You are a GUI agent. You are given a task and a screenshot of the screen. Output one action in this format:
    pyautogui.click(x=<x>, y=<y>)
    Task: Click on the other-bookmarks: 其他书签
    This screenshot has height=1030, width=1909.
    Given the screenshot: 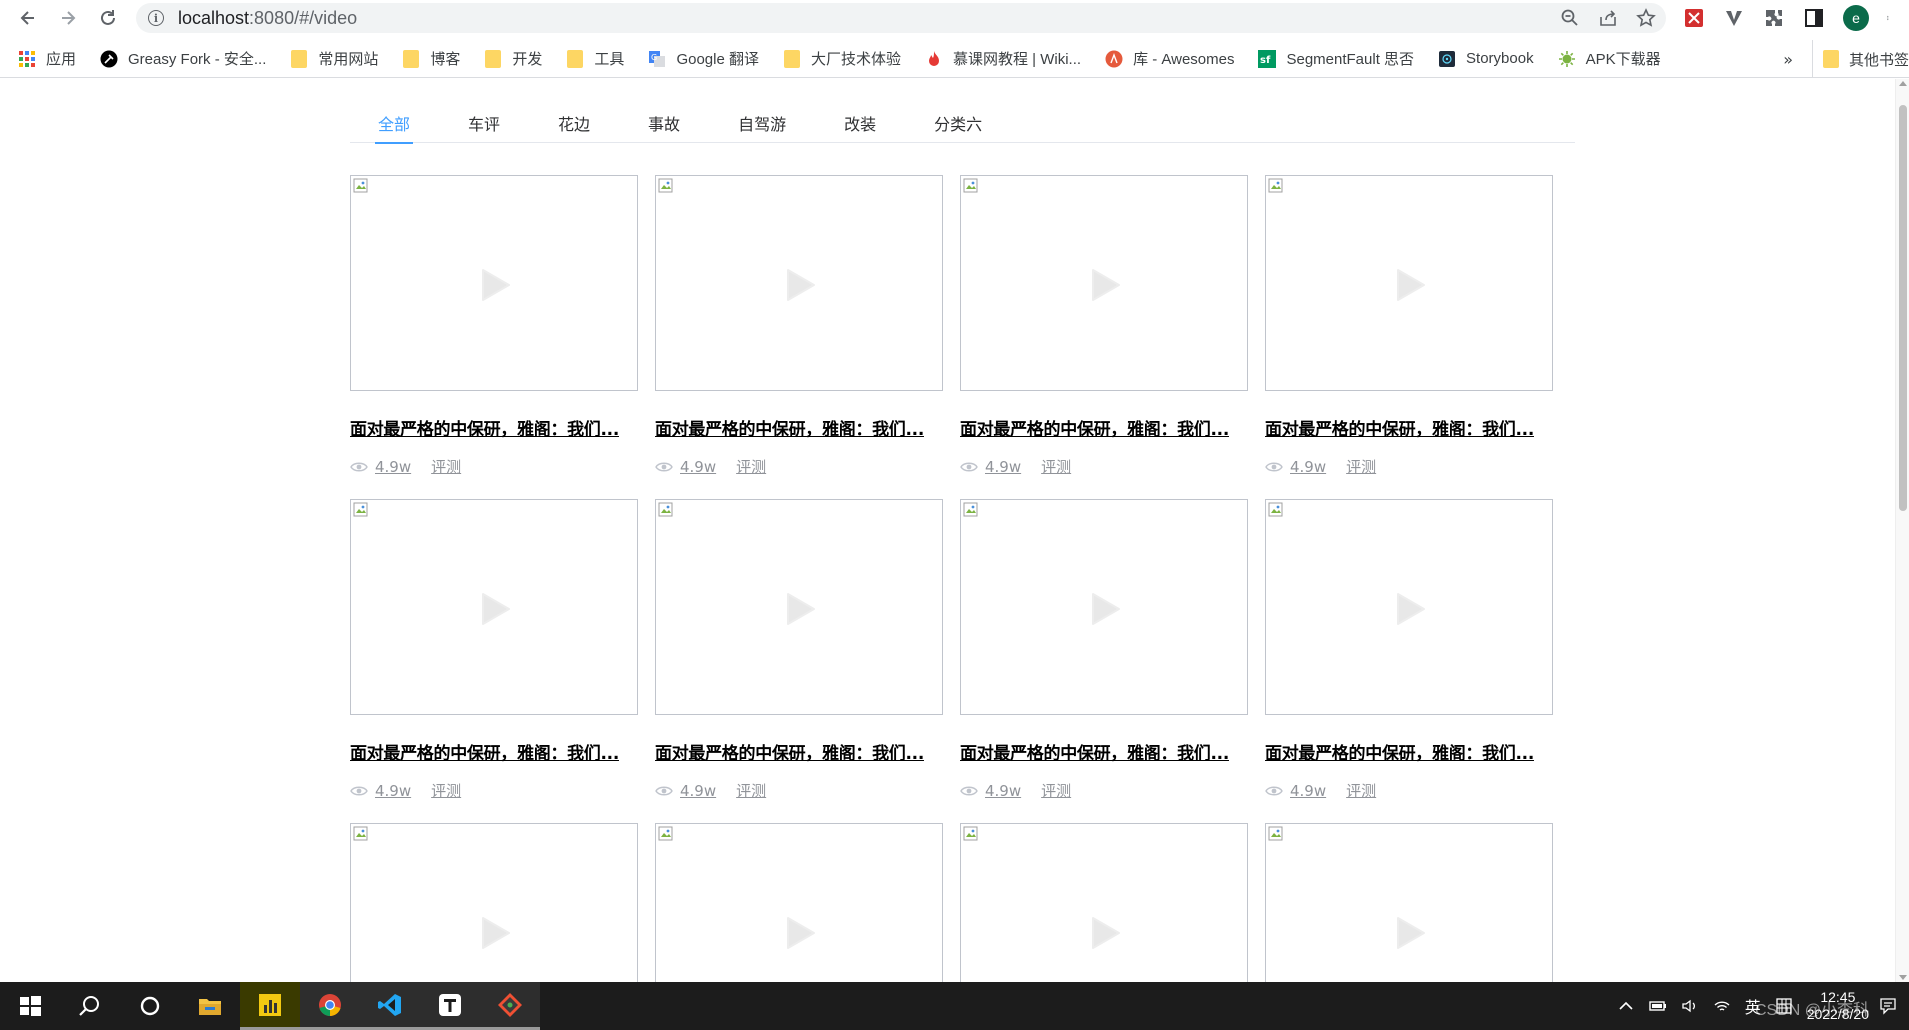 What is the action you would take?
    pyautogui.click(x=1860, y=59)
    